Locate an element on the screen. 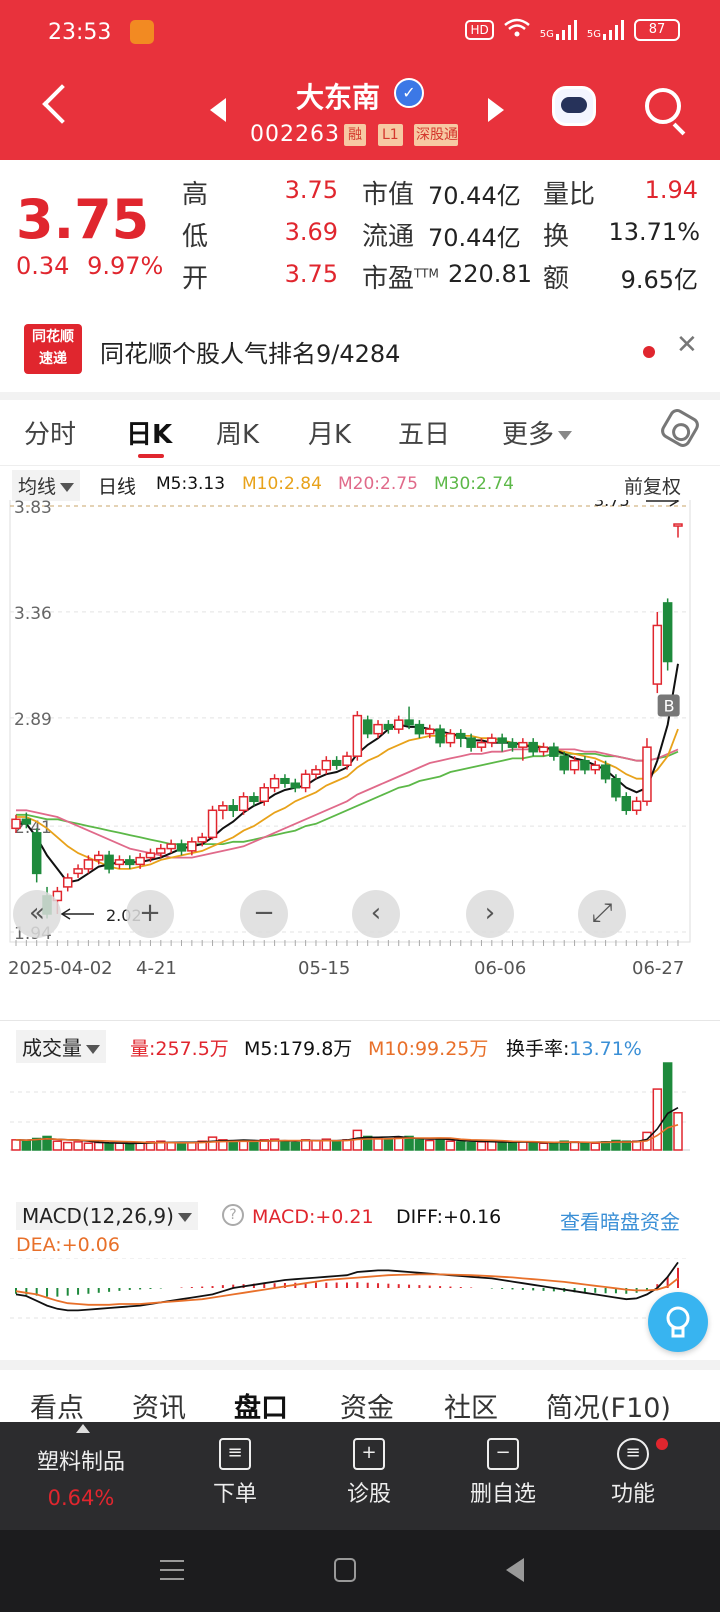  tab-highlights: 看点 is located at coordinates (57, 1405).